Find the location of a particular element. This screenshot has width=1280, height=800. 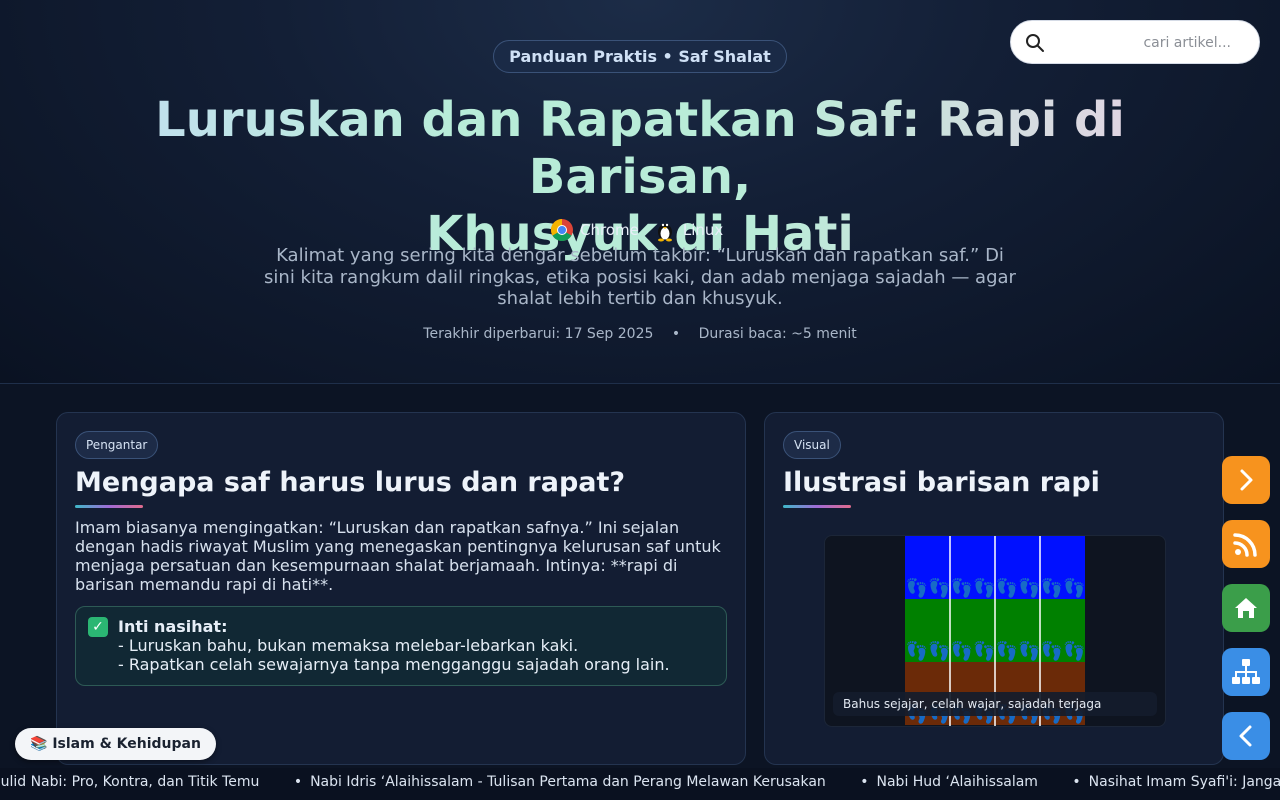

search-box is located at coordinates (1135, 42).